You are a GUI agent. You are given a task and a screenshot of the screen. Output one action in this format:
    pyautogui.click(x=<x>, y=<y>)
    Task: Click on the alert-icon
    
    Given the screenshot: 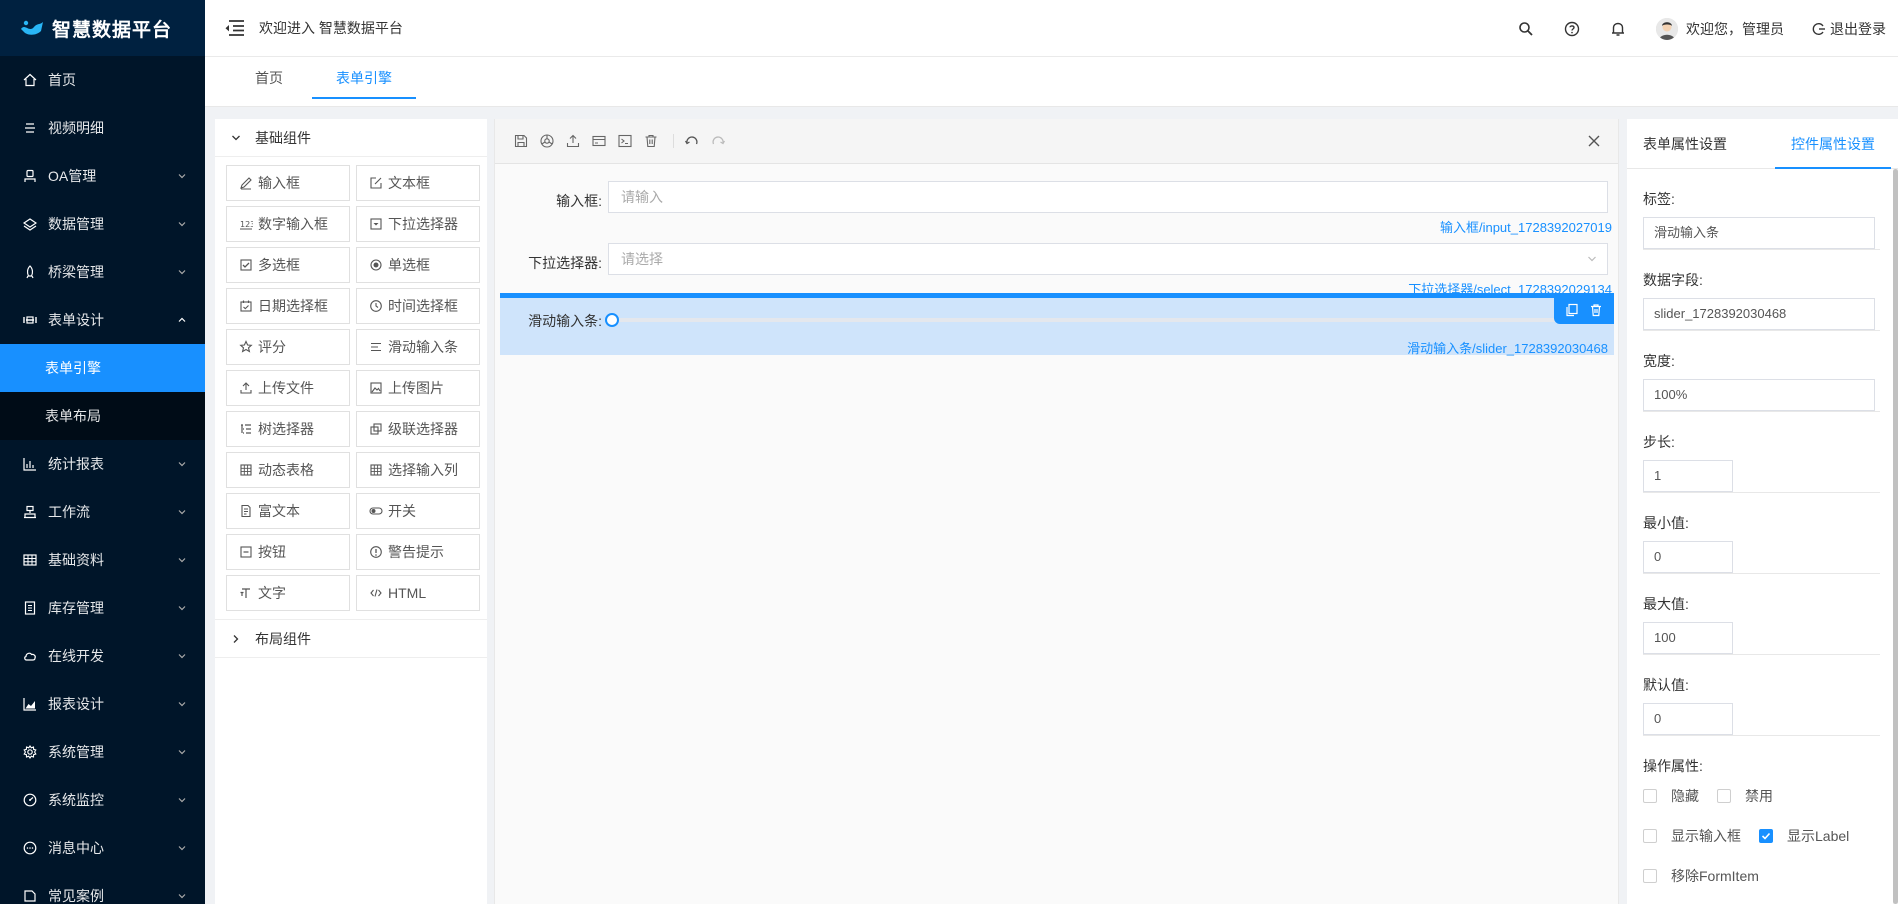 What is the action you would take?
    pyautogui.click(x=376, y=552)
    